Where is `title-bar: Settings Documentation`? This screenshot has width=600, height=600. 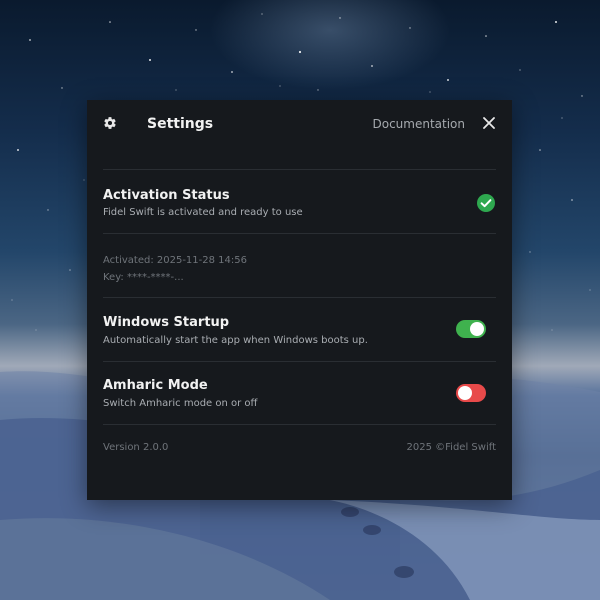 title-bar: Settings Documentation is located at coordinates (299, 125).